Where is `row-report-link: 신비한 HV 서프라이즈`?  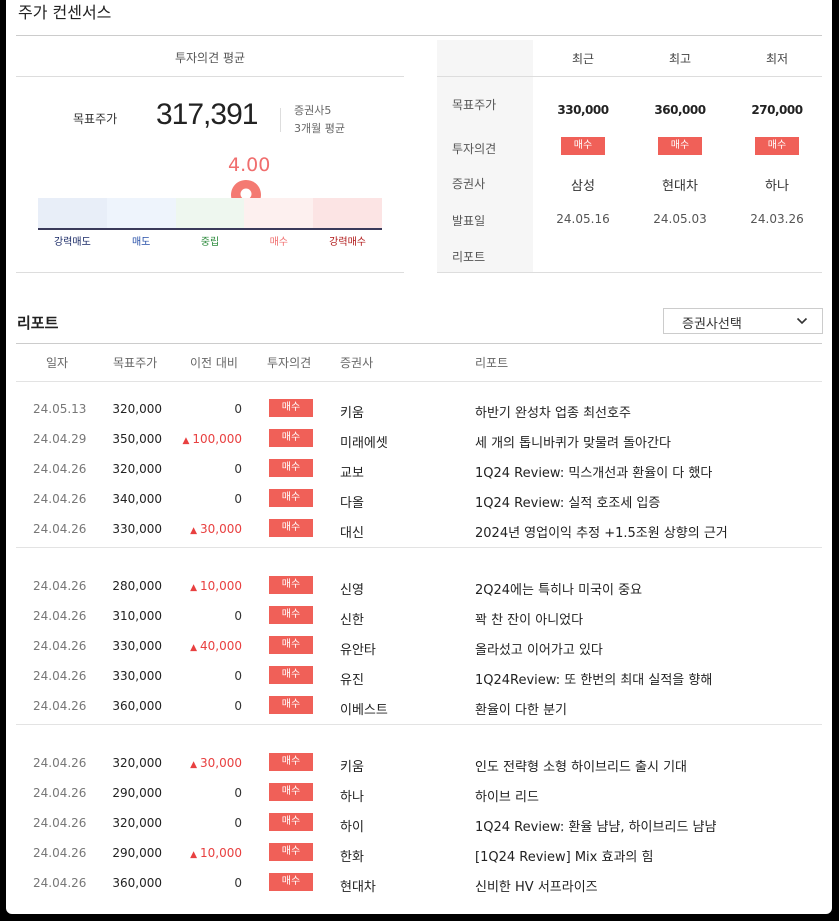
row-report-link: 신비한 HV 서프라이즈 is located at coordinates (536, 885).